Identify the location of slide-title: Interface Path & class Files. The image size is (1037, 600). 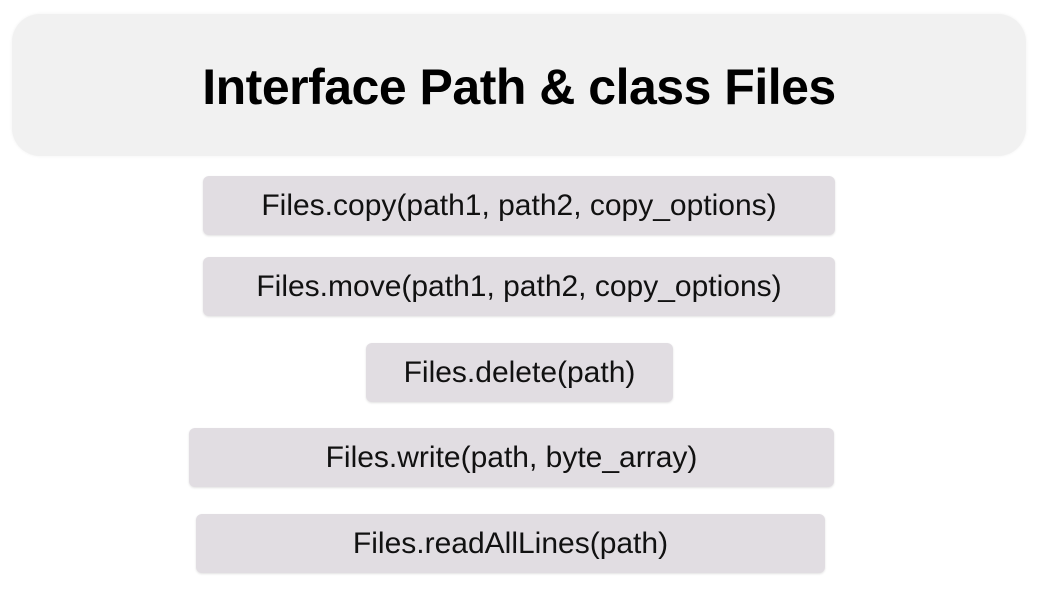
(519, 87).